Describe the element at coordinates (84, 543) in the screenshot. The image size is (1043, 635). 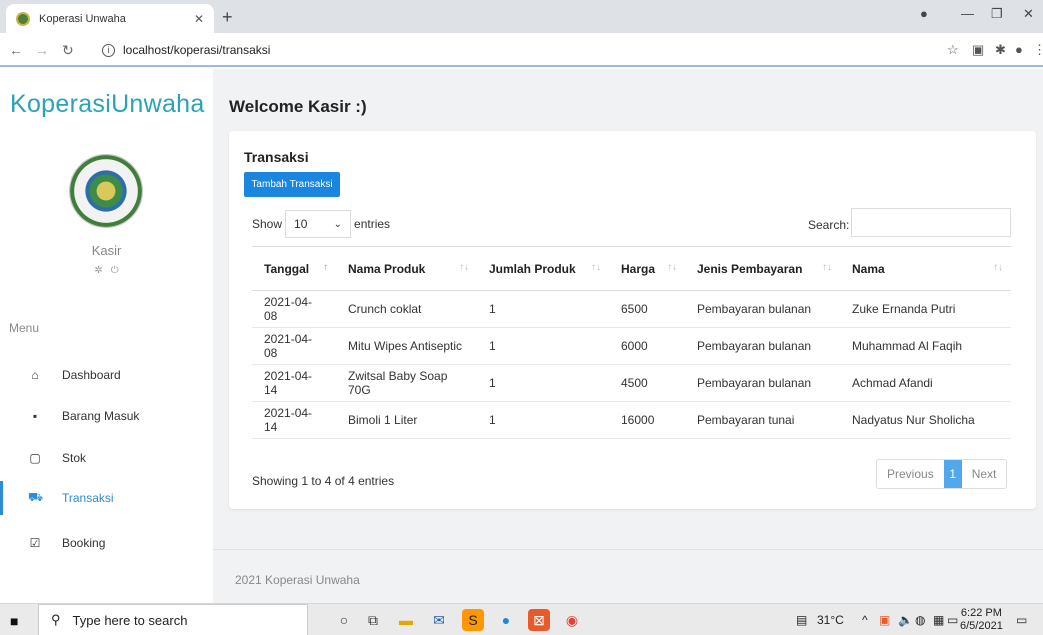
I see `sidebar-item-label: Booking` at that location.